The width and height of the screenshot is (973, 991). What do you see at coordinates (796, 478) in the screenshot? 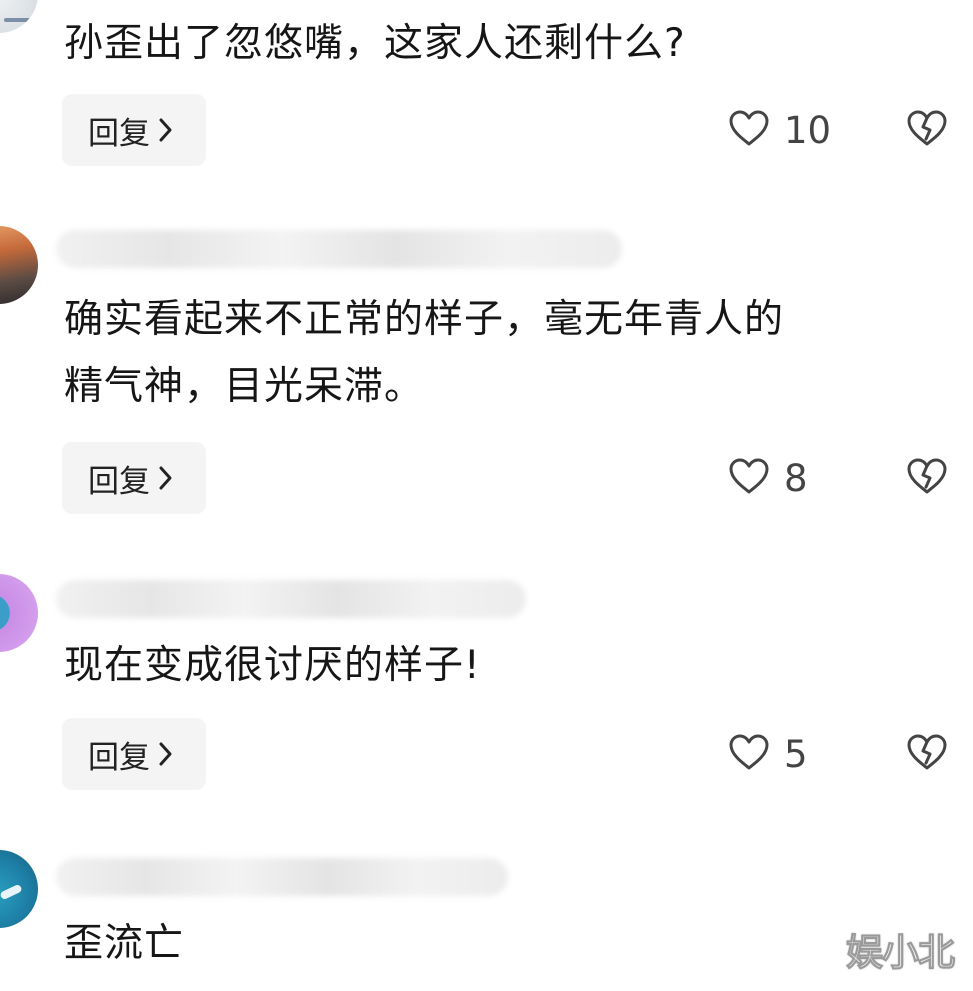
I see `like-count: 8` at bounding box center [796, 478].